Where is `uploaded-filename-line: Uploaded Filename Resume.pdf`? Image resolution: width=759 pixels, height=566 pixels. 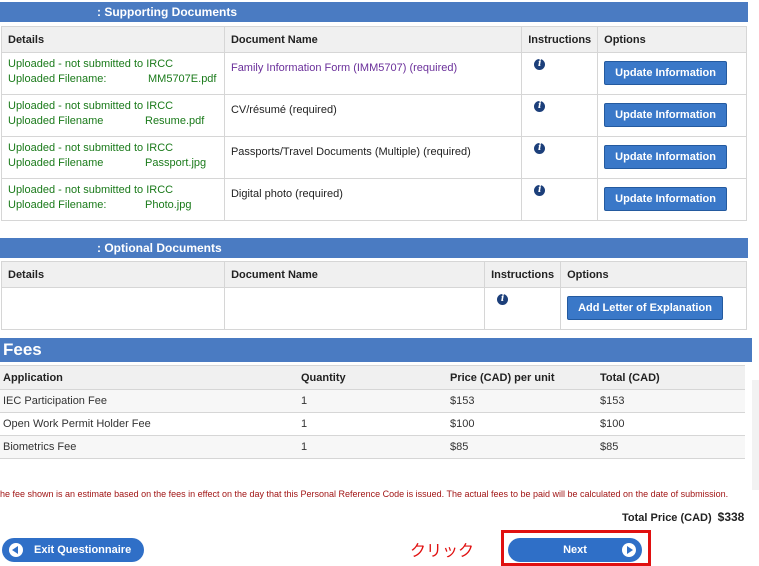
uploaded-filename-line: Uploaded Filename Resume.pdf is located at coordinates (113, 121).